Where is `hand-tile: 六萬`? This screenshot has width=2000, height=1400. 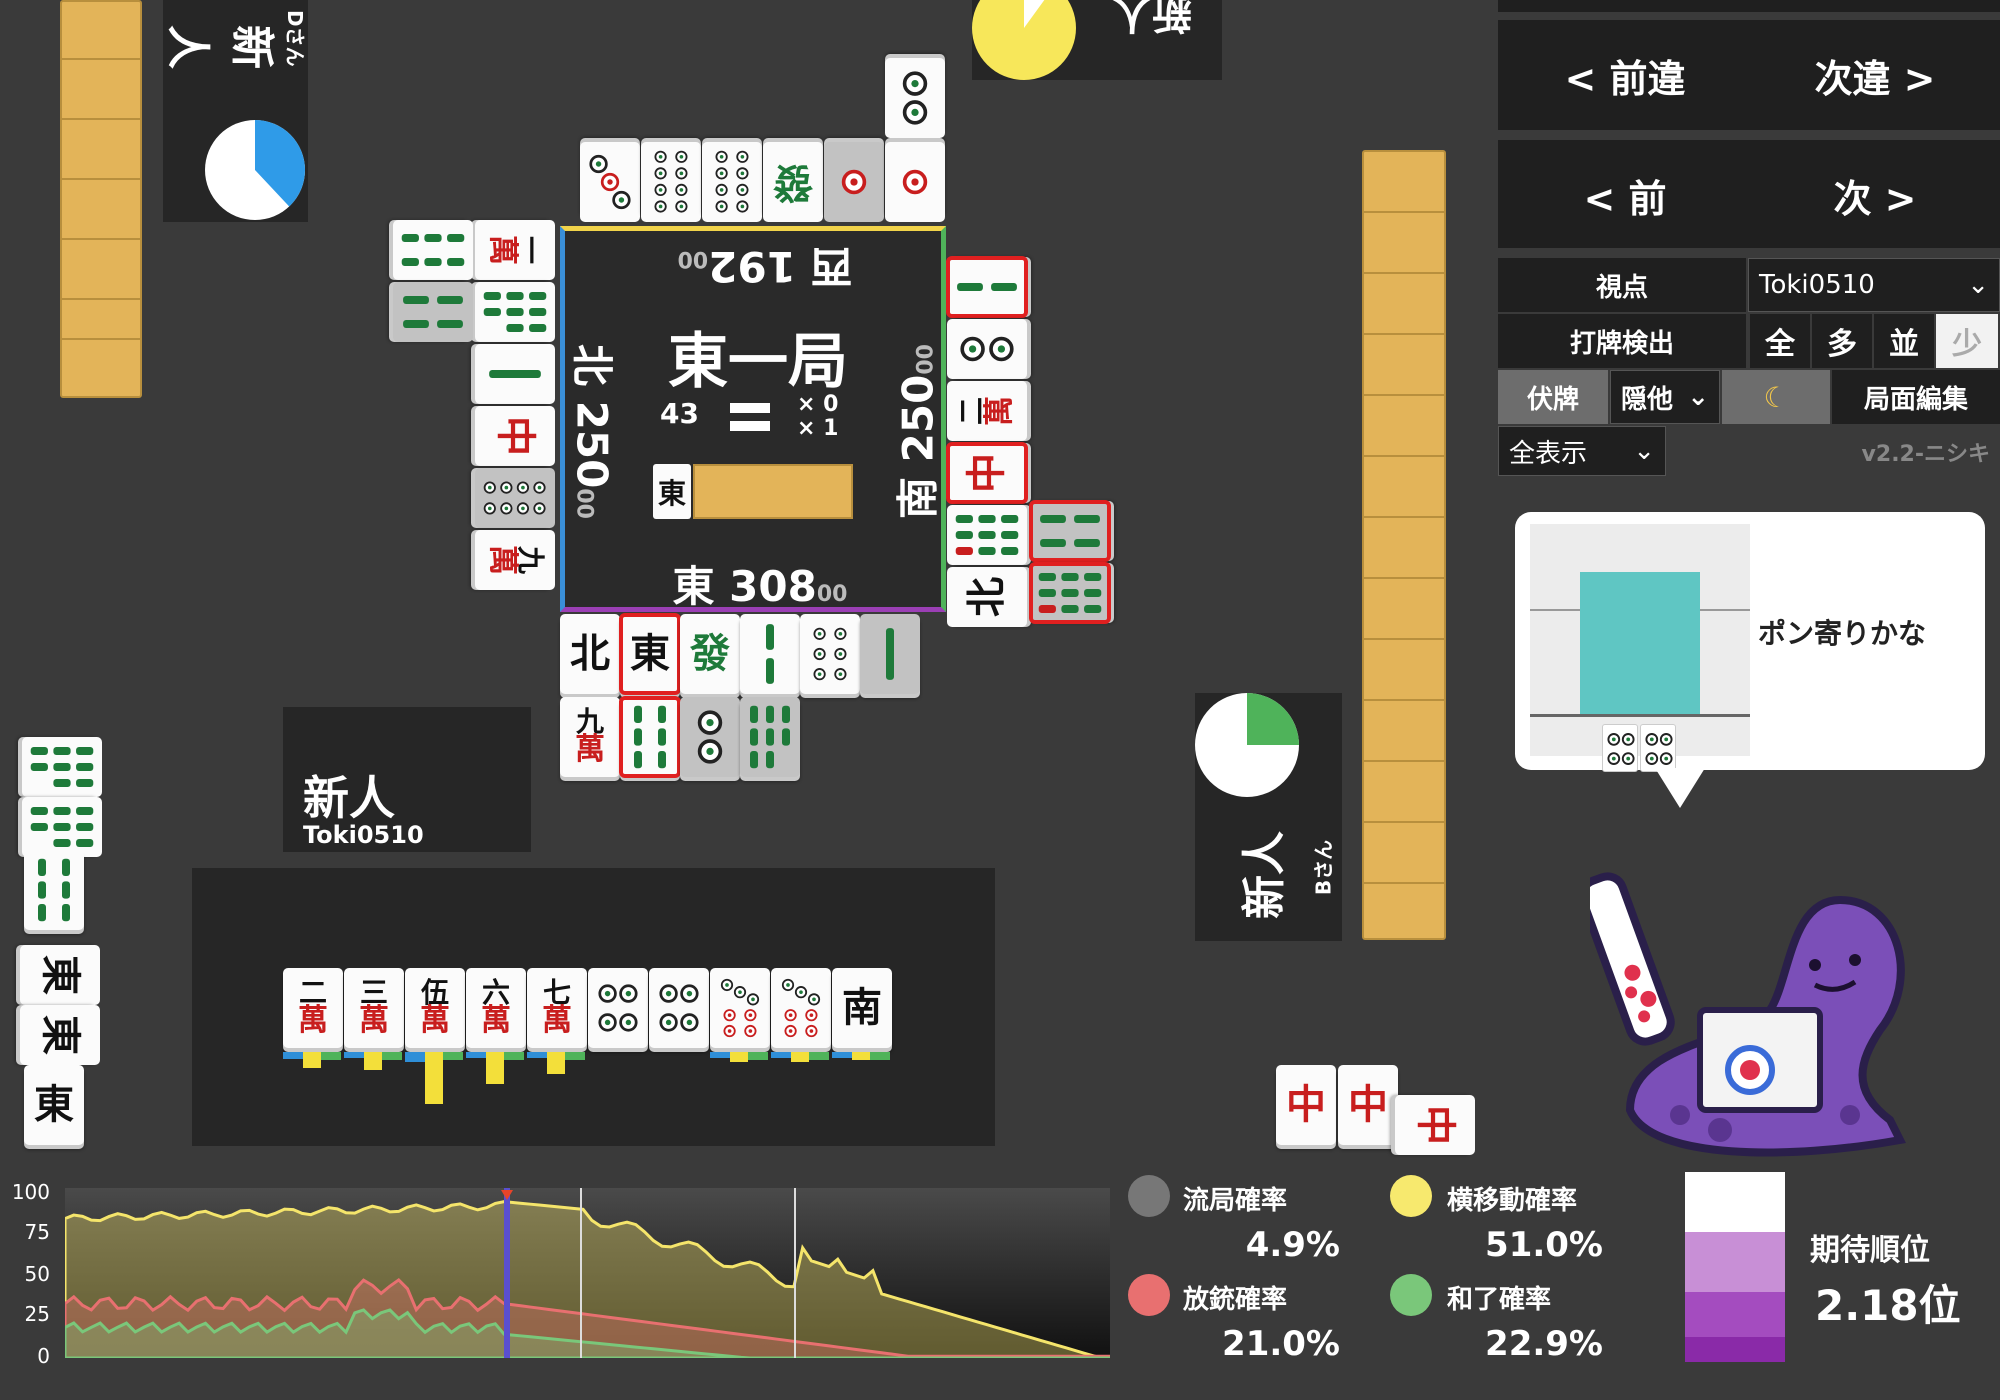
hand-tile: 六萬 is located at coordinates (496, 1008).